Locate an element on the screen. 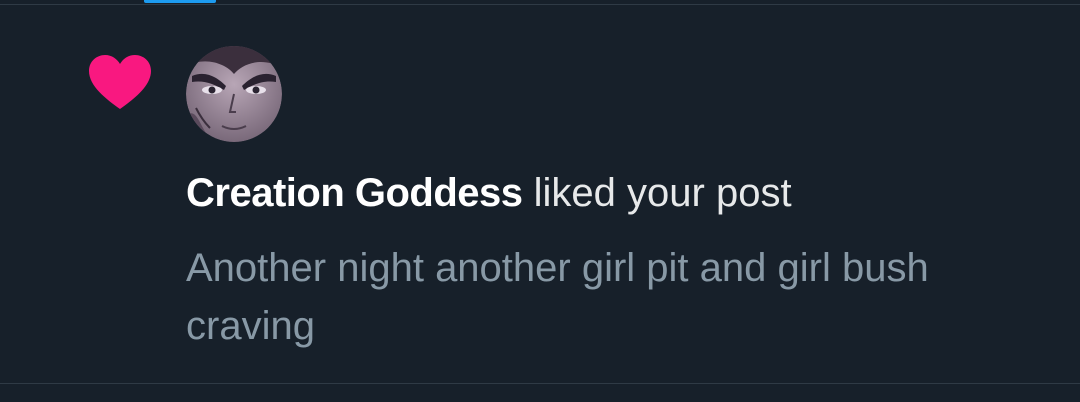 Image resolution: width=1080 pixels, height=402 pixels. avatar is located at coordinates (234, 94).